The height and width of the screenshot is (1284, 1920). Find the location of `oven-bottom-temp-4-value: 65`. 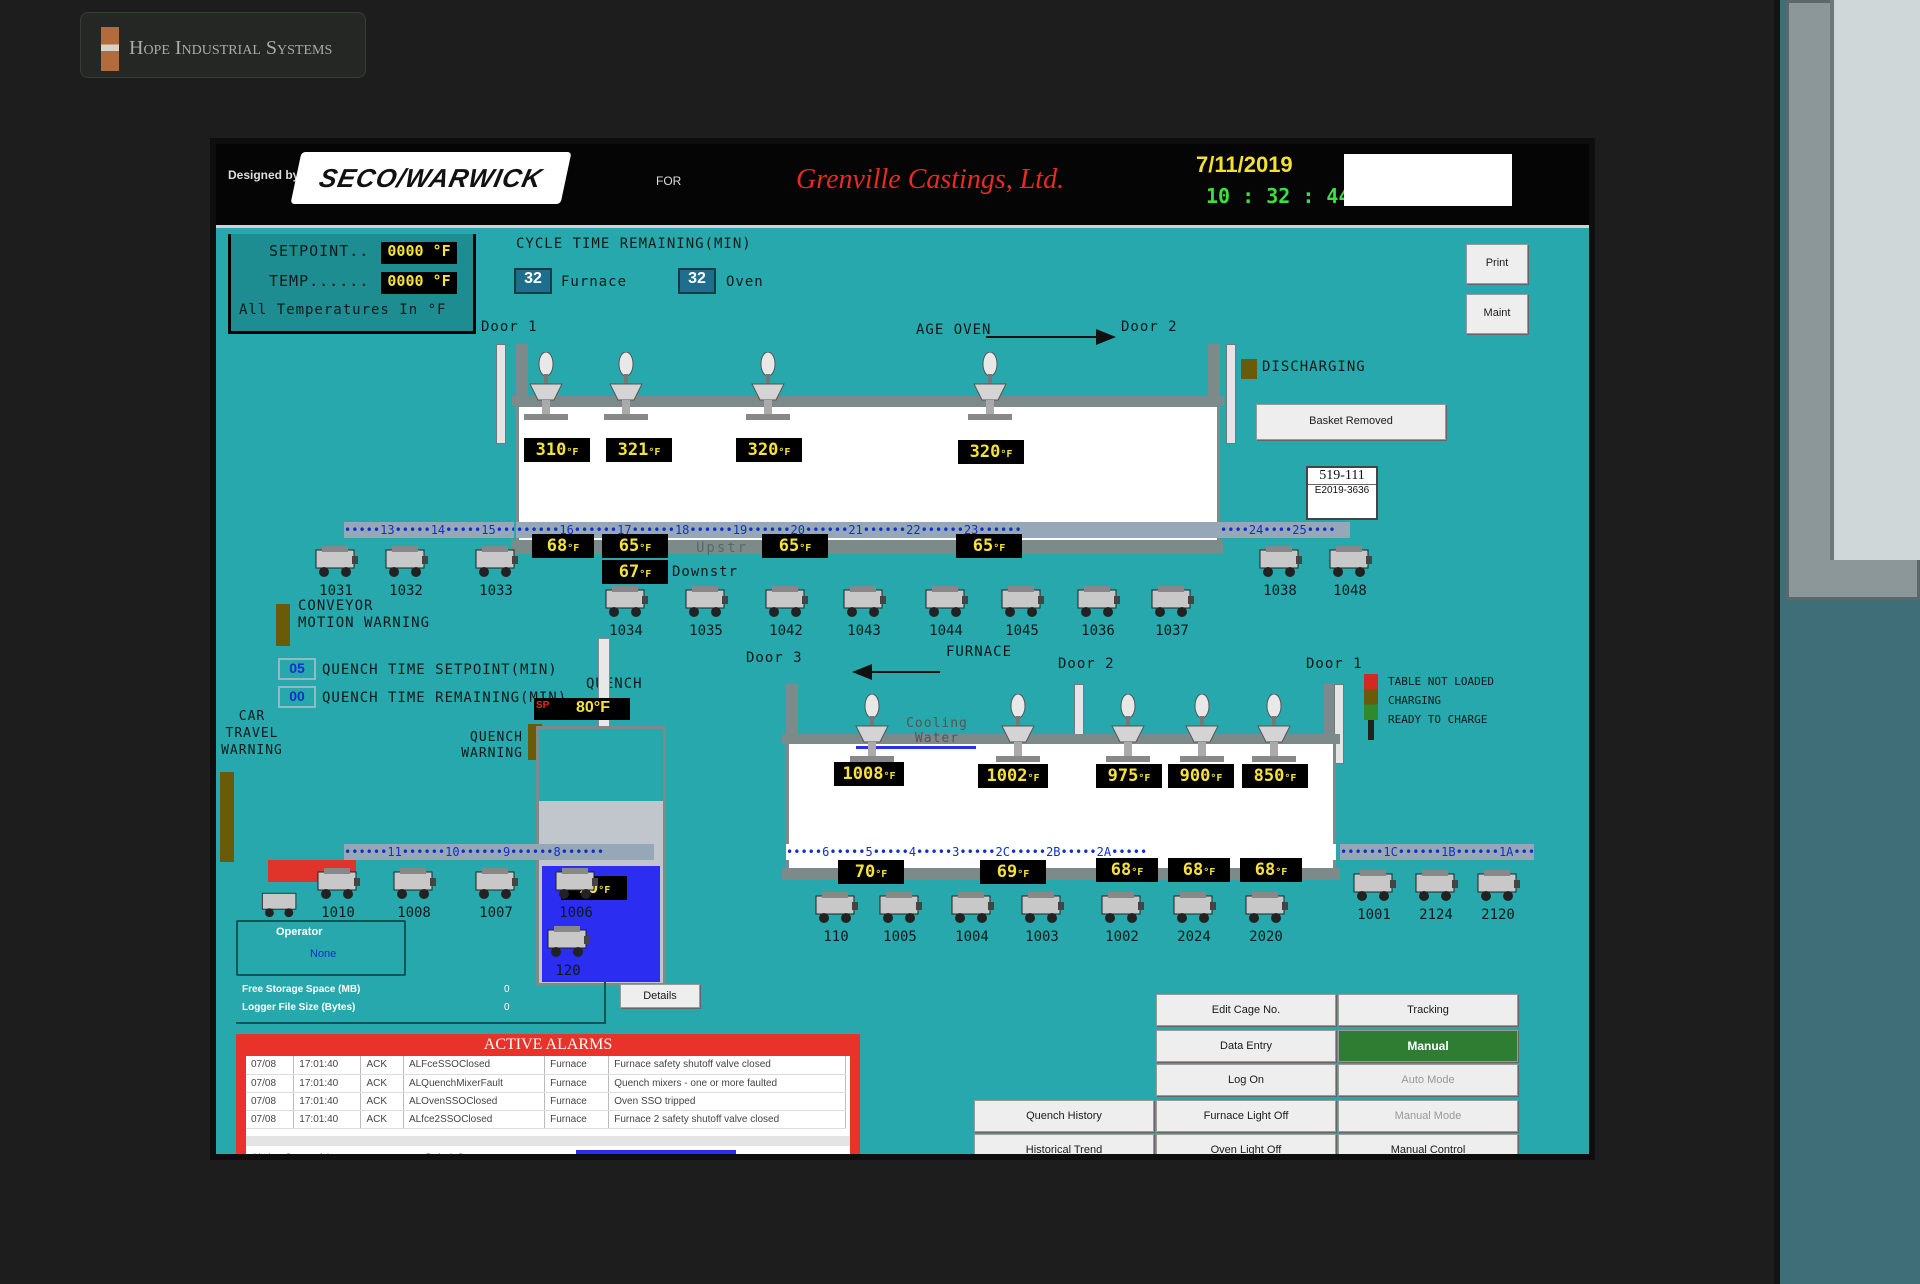

oven-bottom-temp-4-value: 65 is located at coordinates (983, 546).